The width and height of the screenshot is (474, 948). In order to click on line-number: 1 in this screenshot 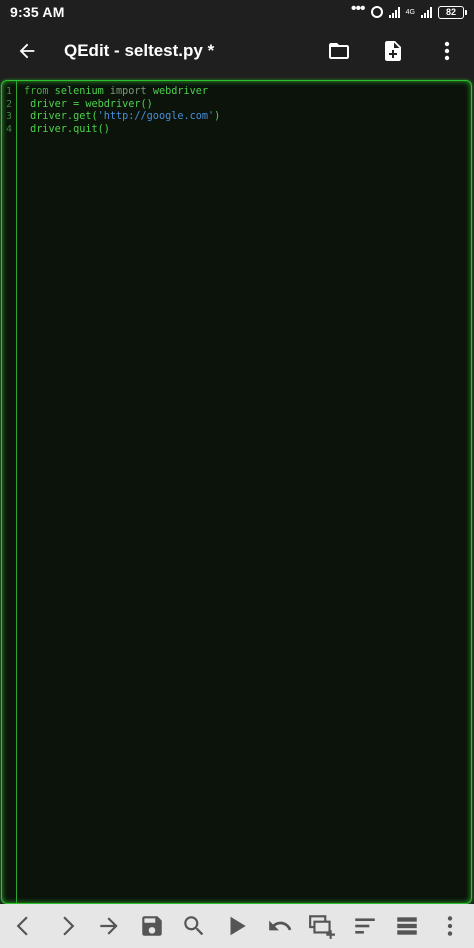, I will do `click(9, 91)`.